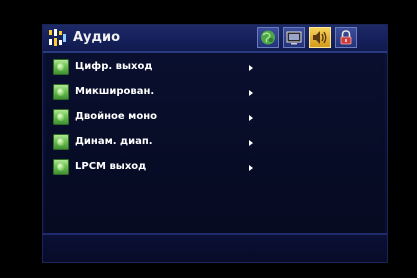 The height and width of the screenshot is (278, 417). Describe the element at coordinates (111, 166) in the screenshot. I see `menu-item-label: LPCM выход` at that location.